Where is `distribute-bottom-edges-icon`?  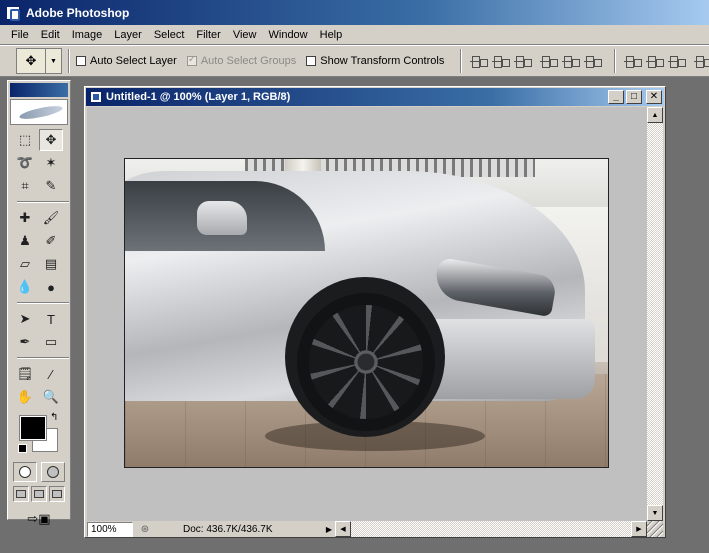 distribute-bottom-edges-icon is located at coordinates (677, 61).